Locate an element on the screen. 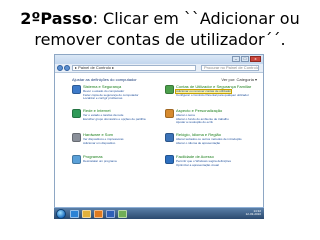 The image size is (320, 240). category-link: Localizar e corrigir problemas is located at coordinates (102, 98).